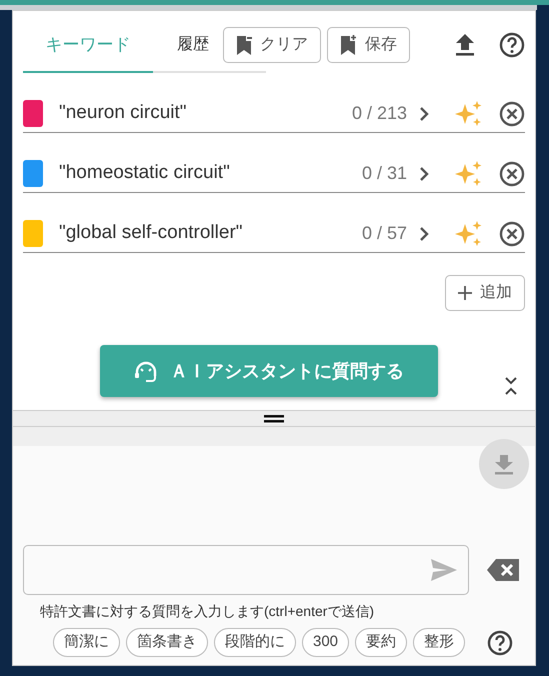 This screenshot has height=676, width=549. I want to click on question-field, so click(246, 570).